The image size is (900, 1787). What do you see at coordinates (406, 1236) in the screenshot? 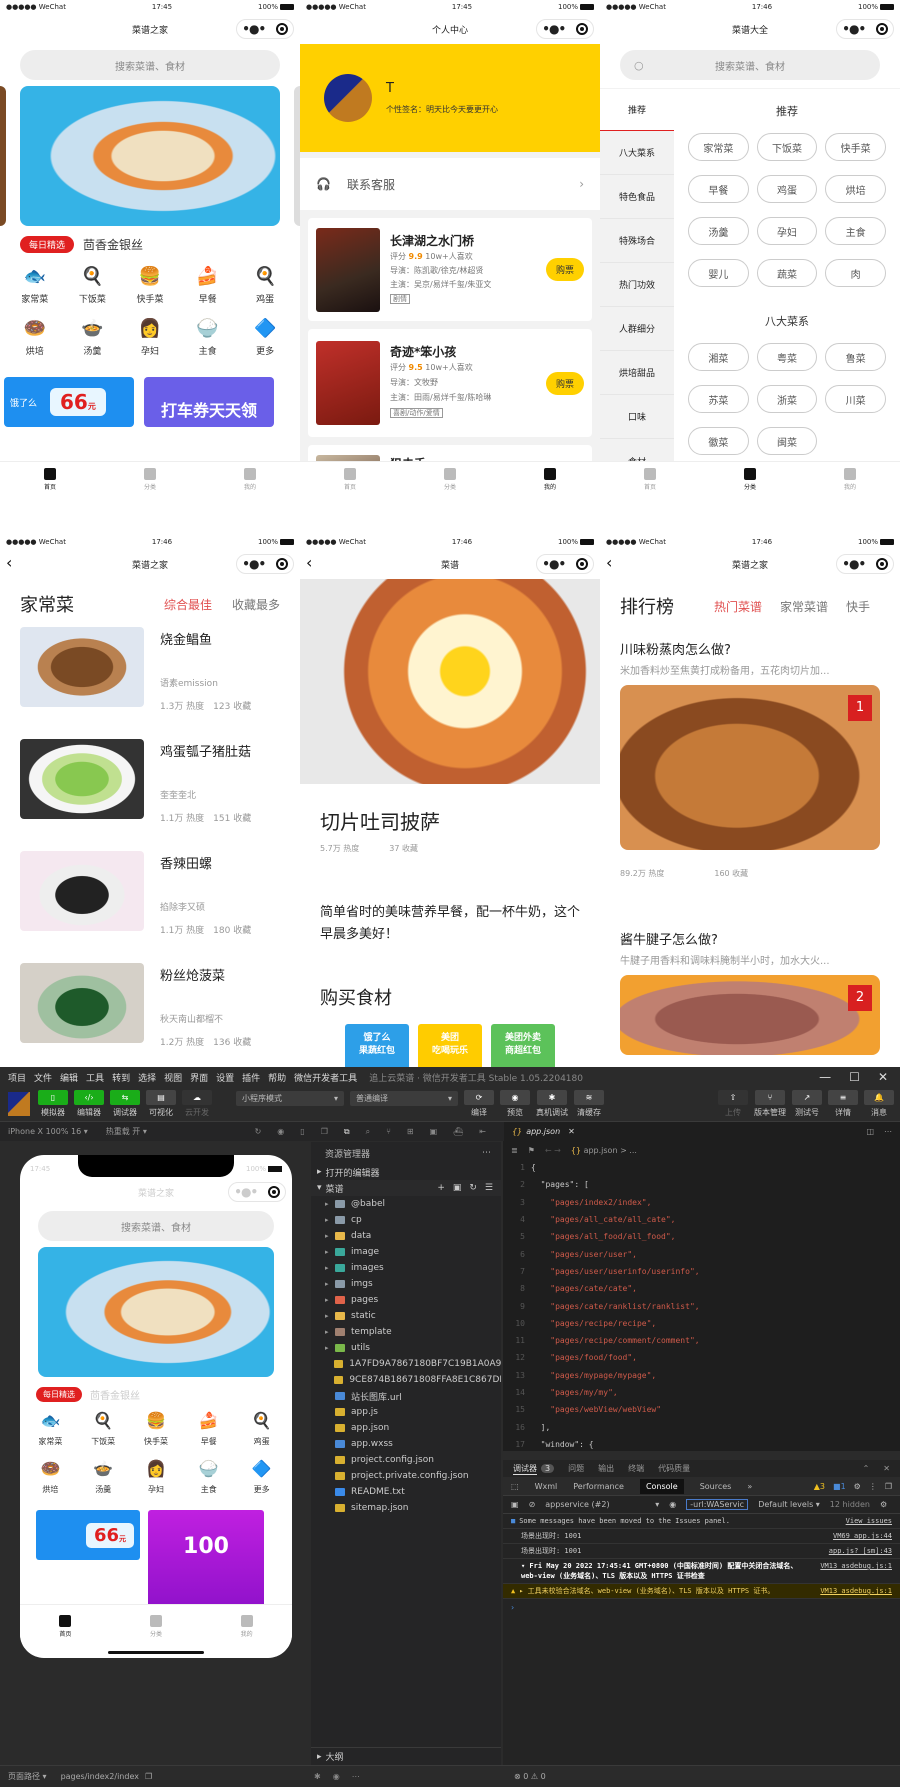
I see `folder-item: ▸ data` at bounding box center [406, 1236].